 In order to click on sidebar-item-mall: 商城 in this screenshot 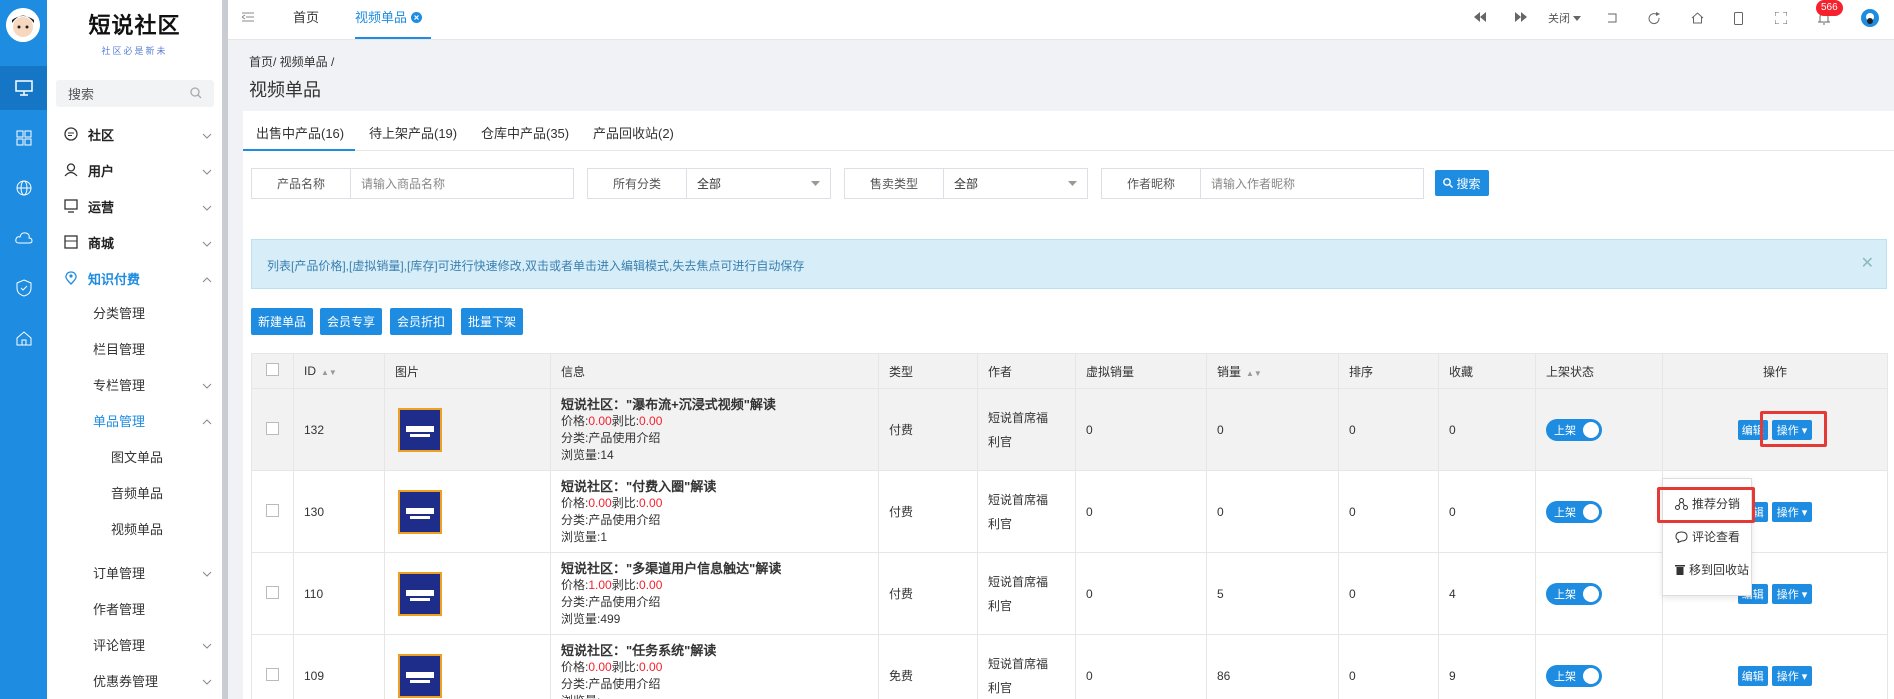, I will do `click(134, 242)`.